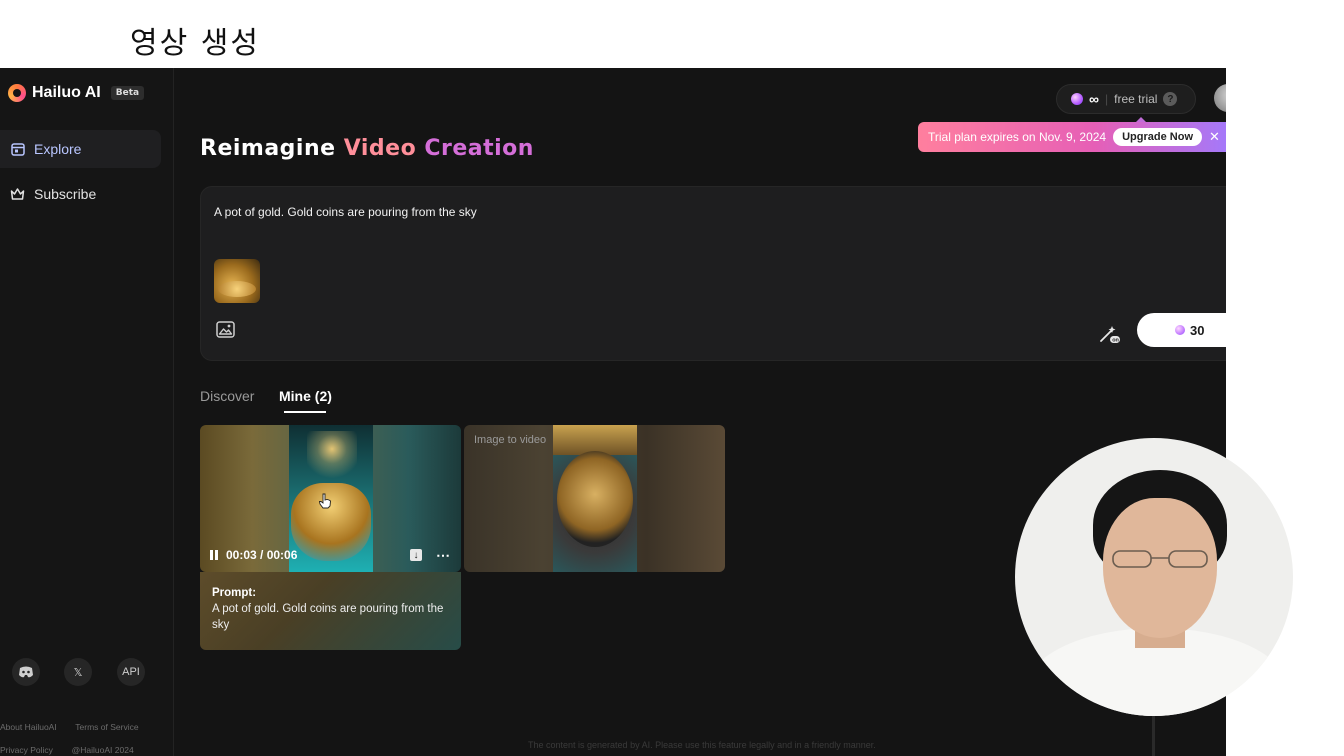  What do you see at coordinates (367, 148) in the screenshot?
I see `page-title: Reimagine Video Creation` at bounding box center [367, 148].